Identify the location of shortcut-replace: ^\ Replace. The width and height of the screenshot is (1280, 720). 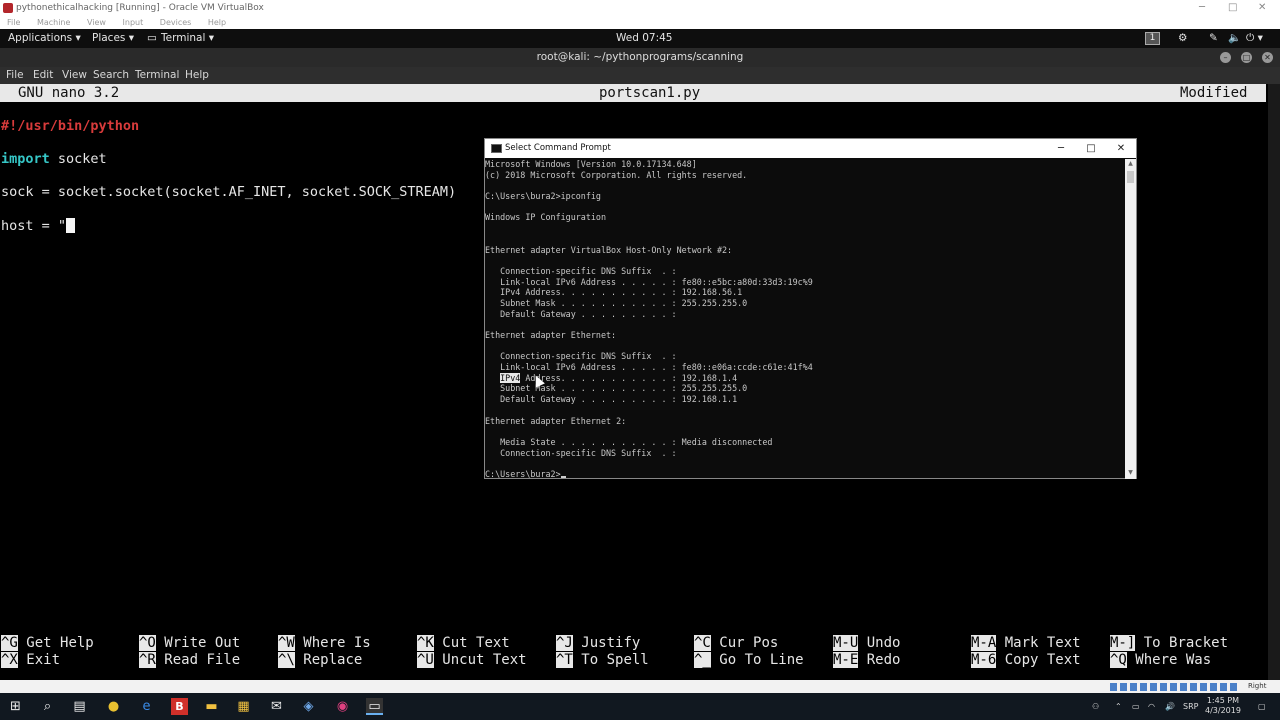
(320, 660).